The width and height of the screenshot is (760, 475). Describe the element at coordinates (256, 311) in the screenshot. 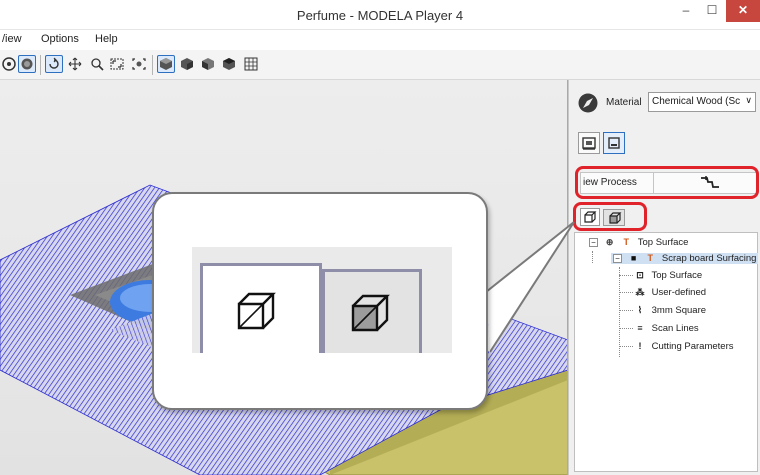

I see `surface-view-icon` at that location.